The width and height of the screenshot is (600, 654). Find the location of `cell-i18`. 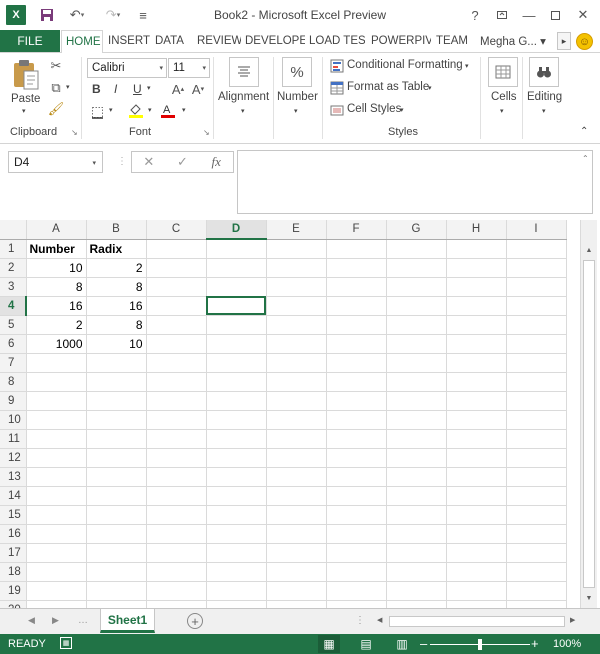

cell-i18 is located at coordinates (536, 572).